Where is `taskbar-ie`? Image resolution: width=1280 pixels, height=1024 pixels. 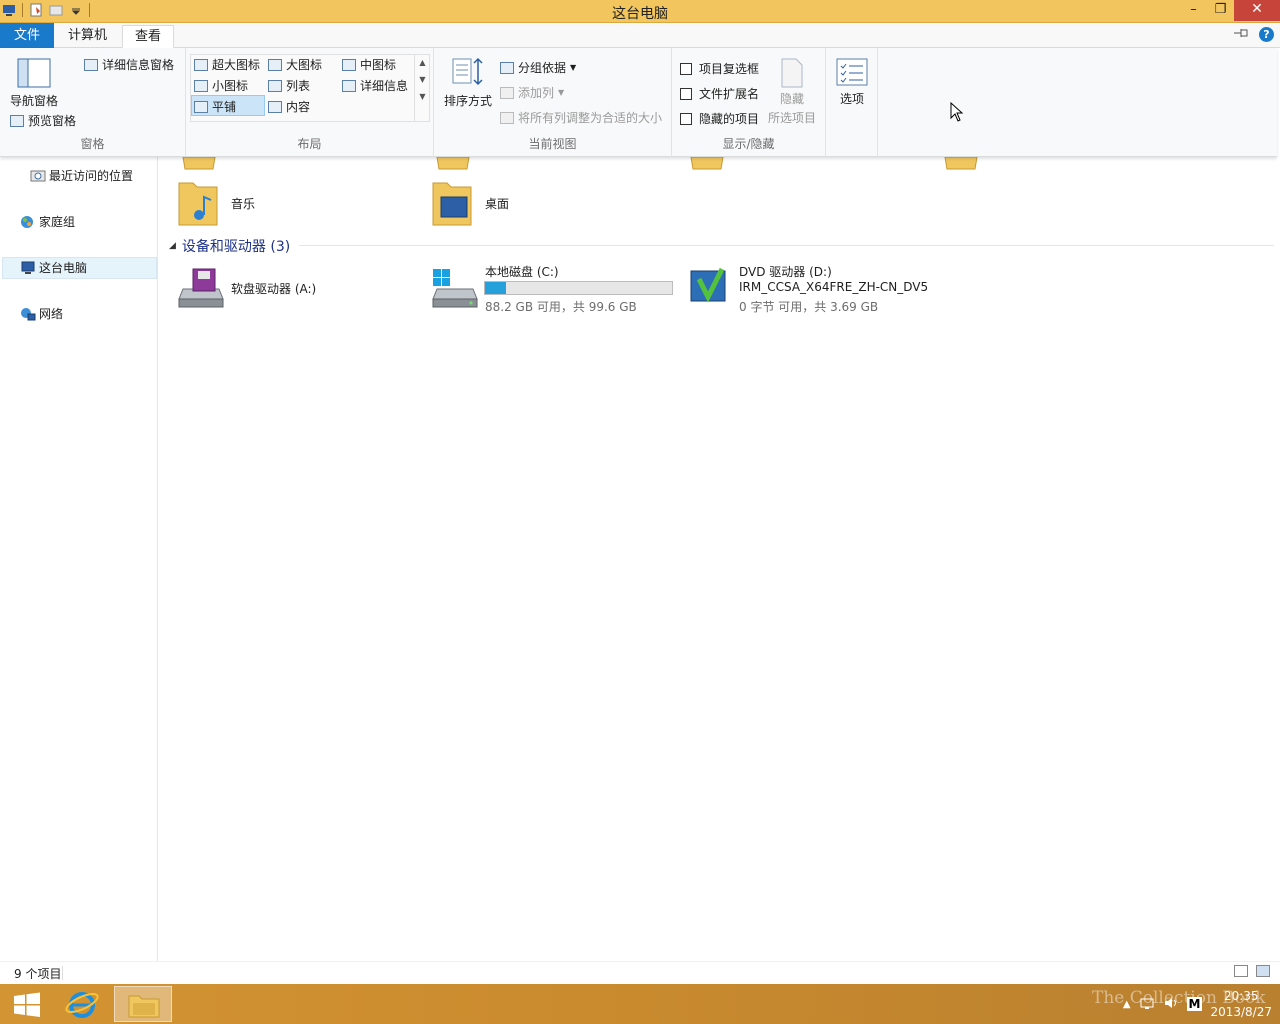
taskbar-ie is located at coordinates (83, 1004).